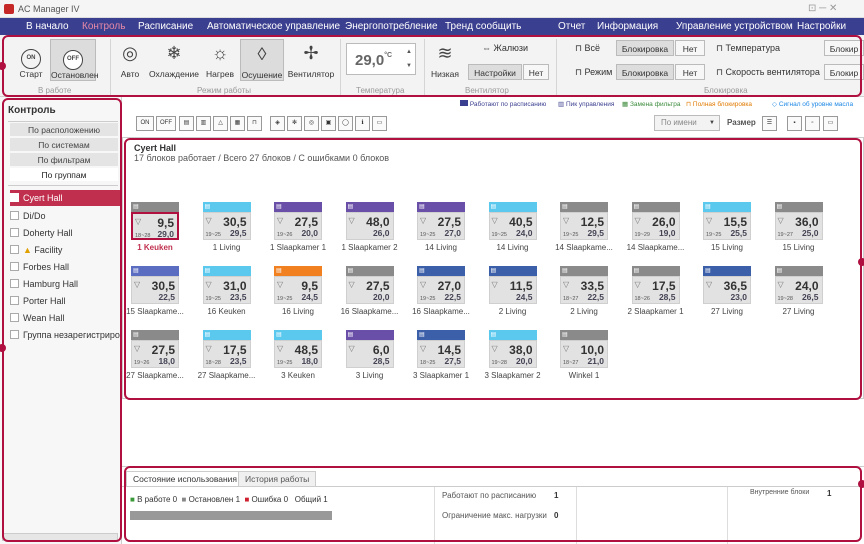  What do you see at coordinates (769, 123) in the screenshot?
I see `list-view-icon: ☰` at bounding box center [769, 123].